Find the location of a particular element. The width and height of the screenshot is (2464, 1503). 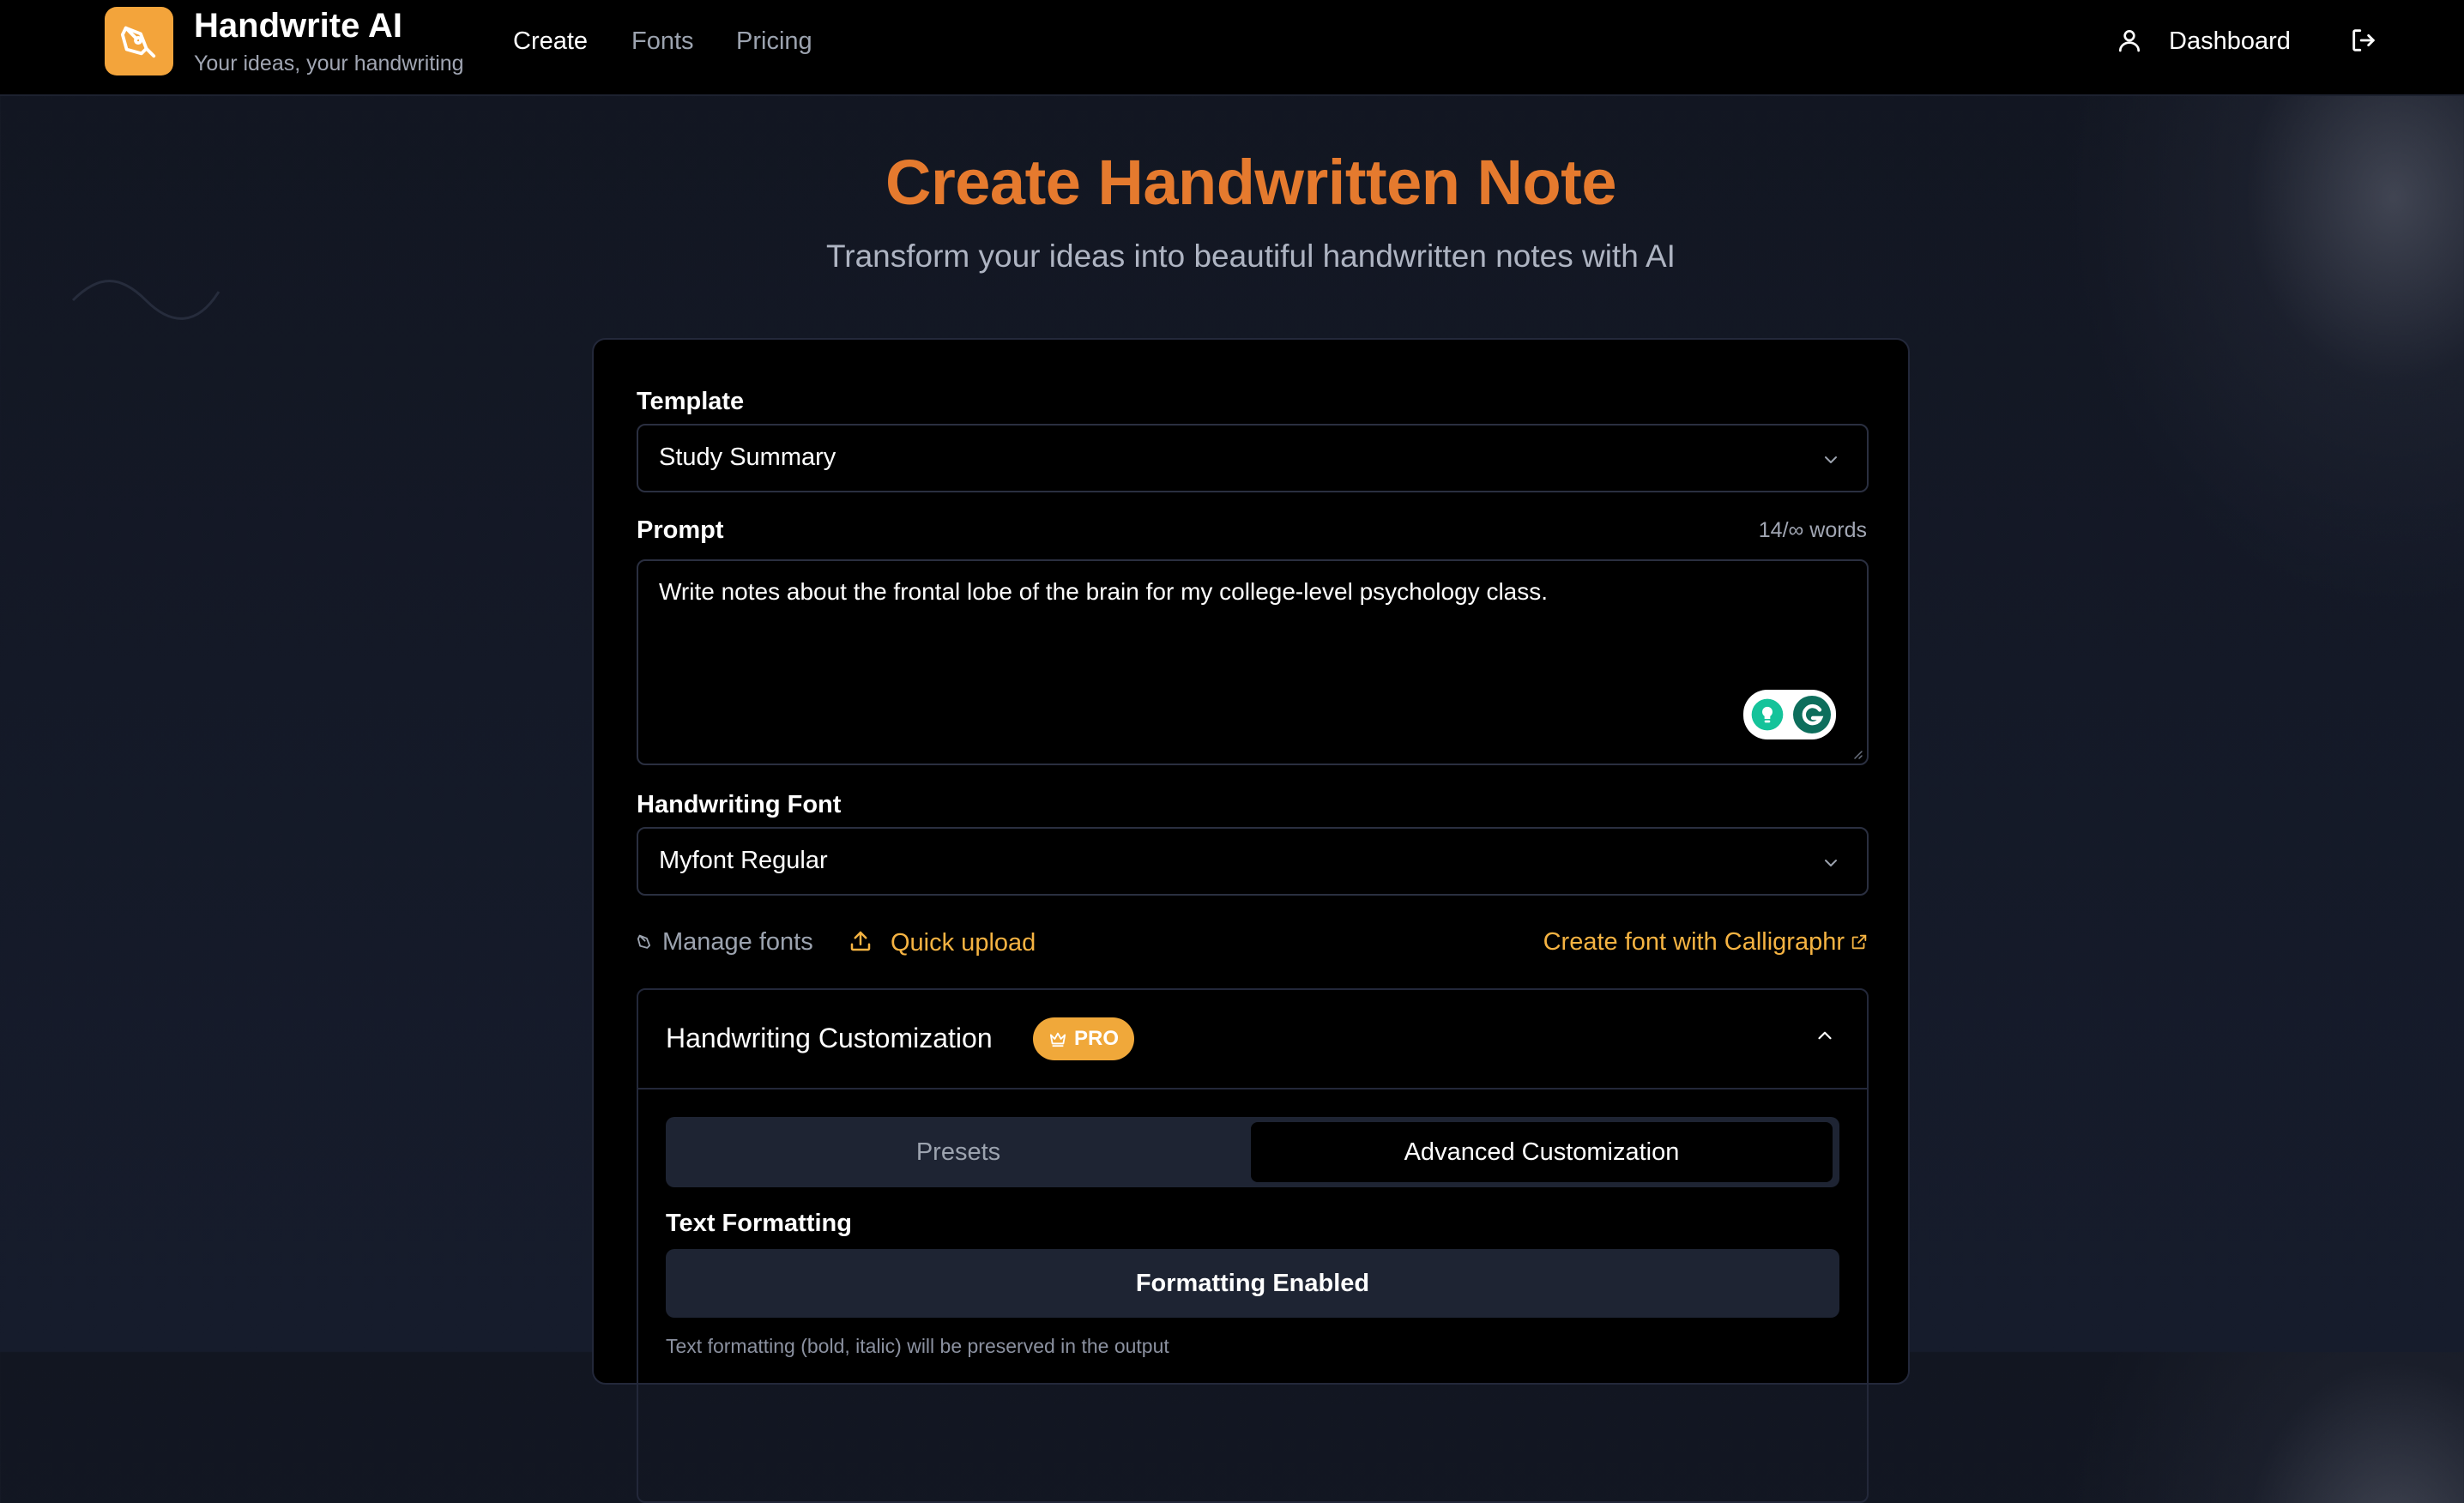

brand-tagline: Your ideas, your handwriting is located at coordinates (329, 63).